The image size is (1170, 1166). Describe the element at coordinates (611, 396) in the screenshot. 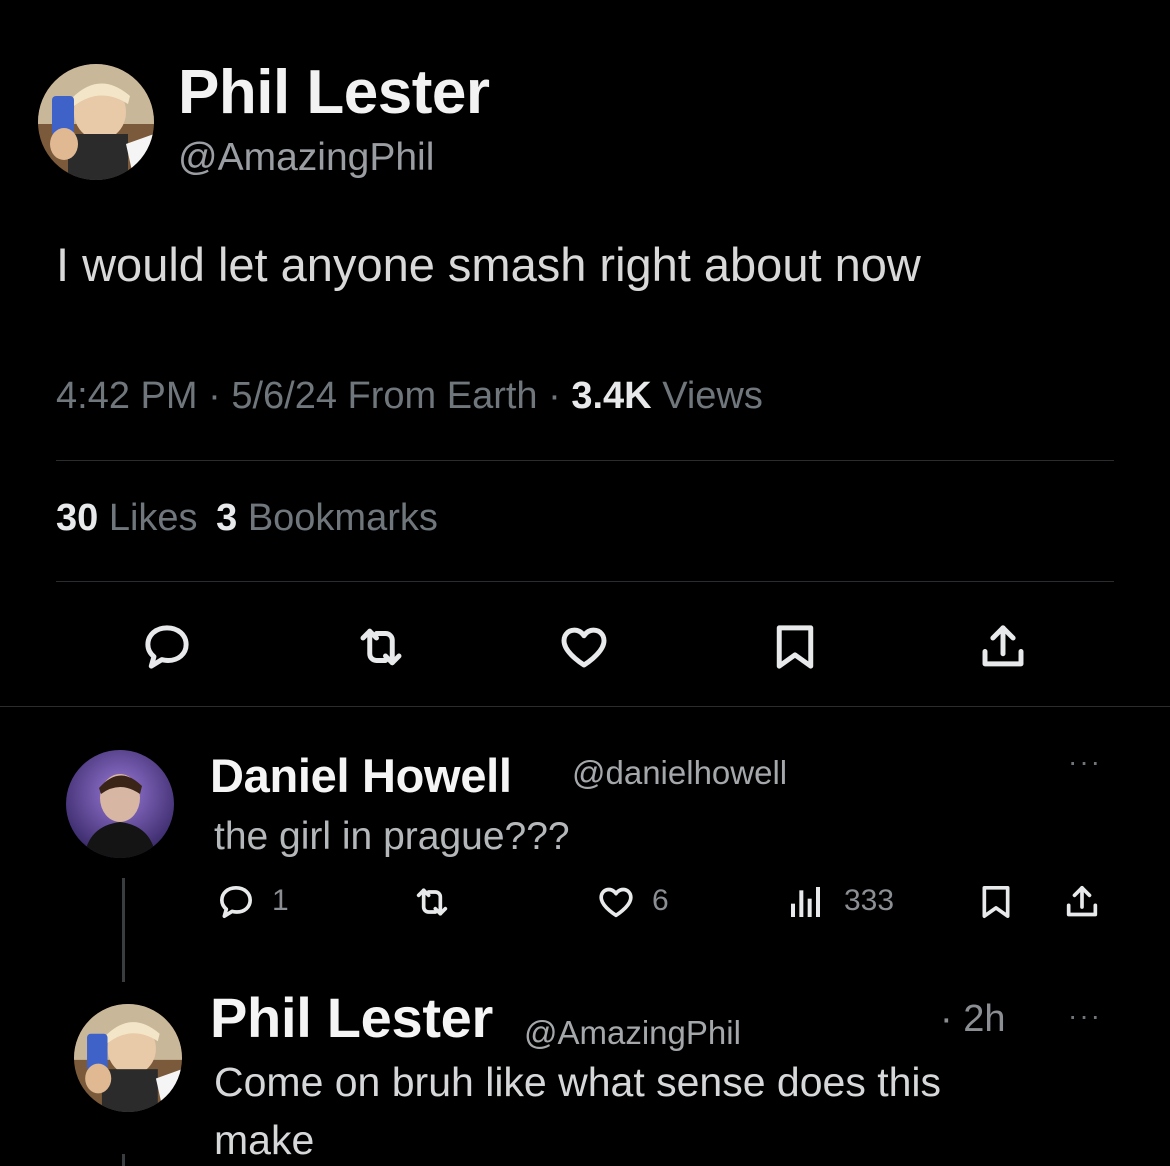

I see `views-count: 3.4K` at that location.